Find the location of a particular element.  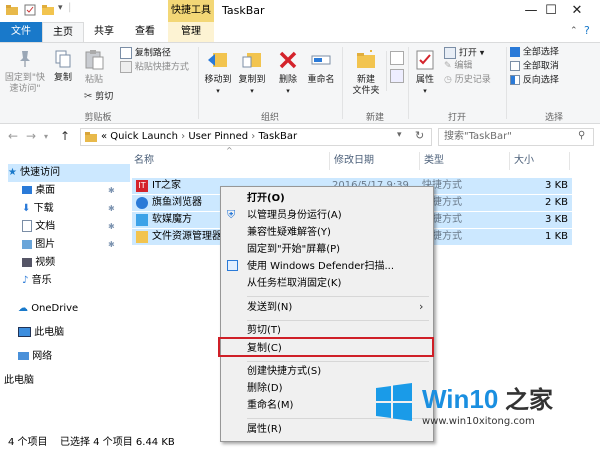

breadcrumb-item: User Pinned is located at coordinates (218, 136).